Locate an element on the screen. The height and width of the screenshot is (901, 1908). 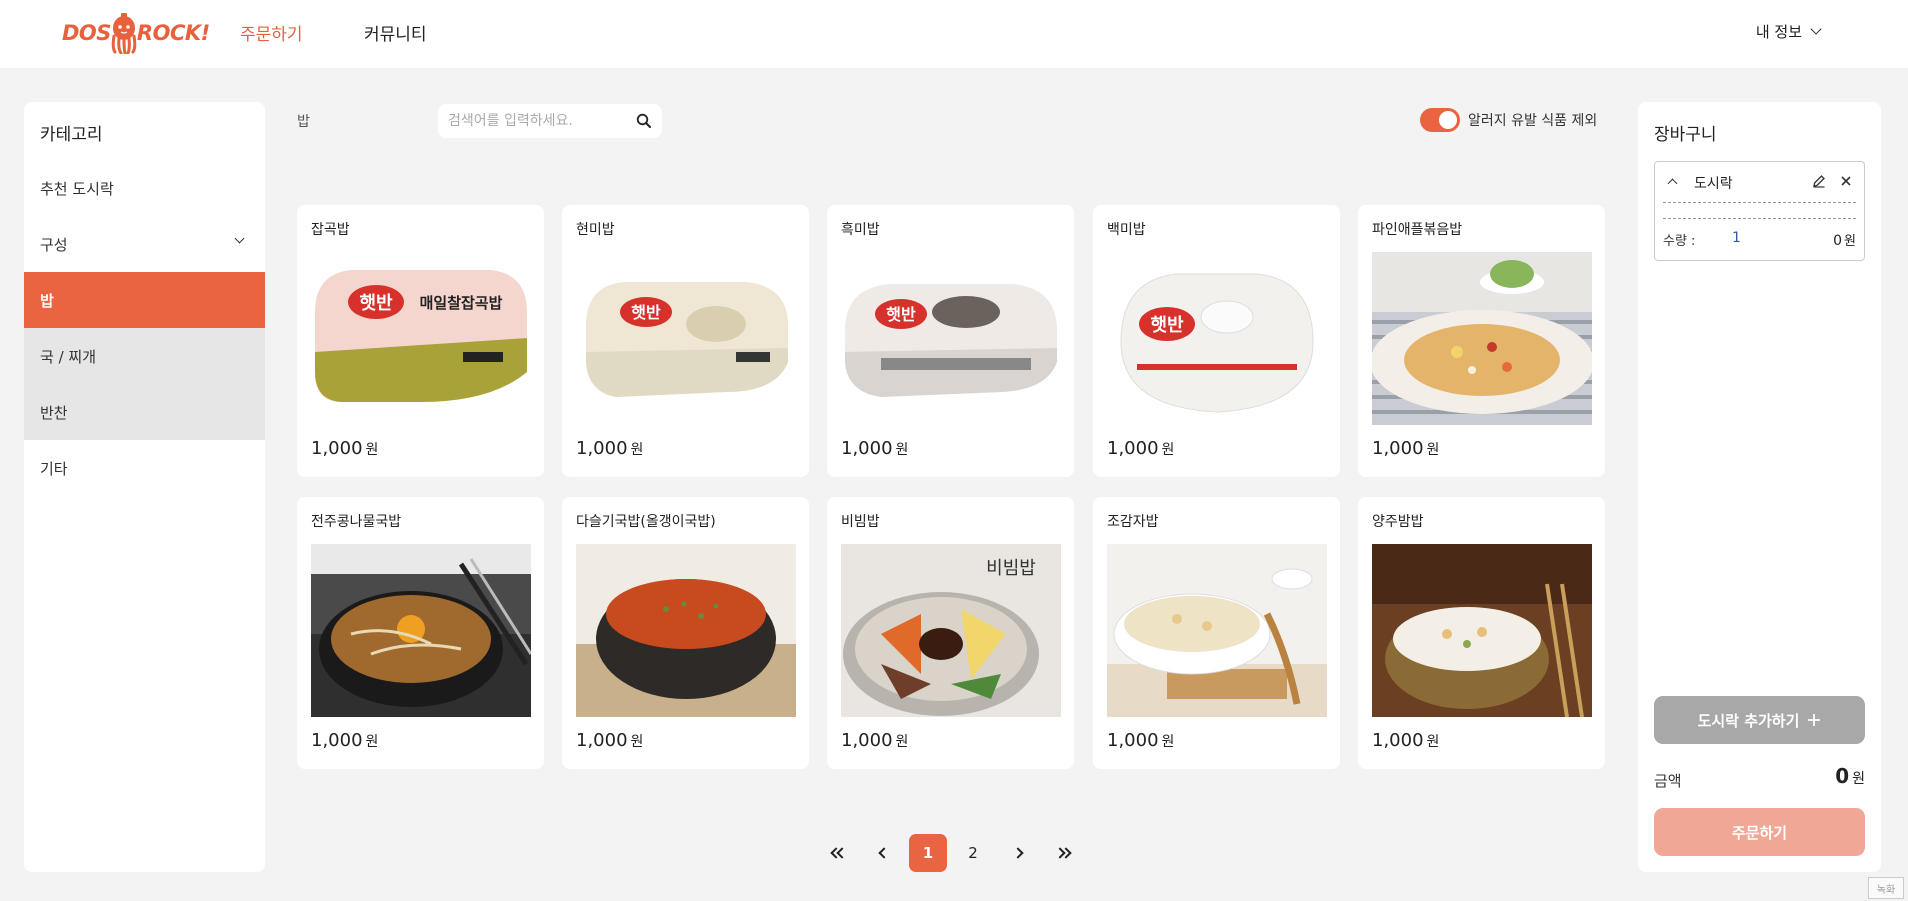
cart-item-box: 도시락 수량 : 1 0원 is located at coordinates (1759, 211).